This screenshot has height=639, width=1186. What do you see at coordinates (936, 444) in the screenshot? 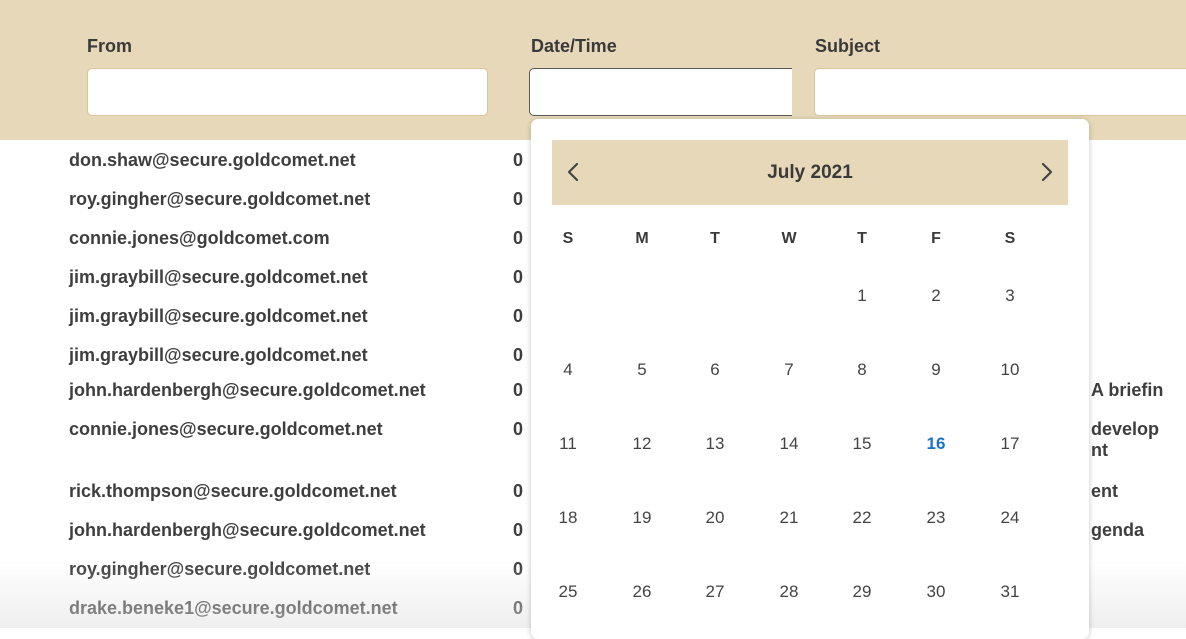
I see `calendar-day-today: 16` at bounding box center [936, 444].